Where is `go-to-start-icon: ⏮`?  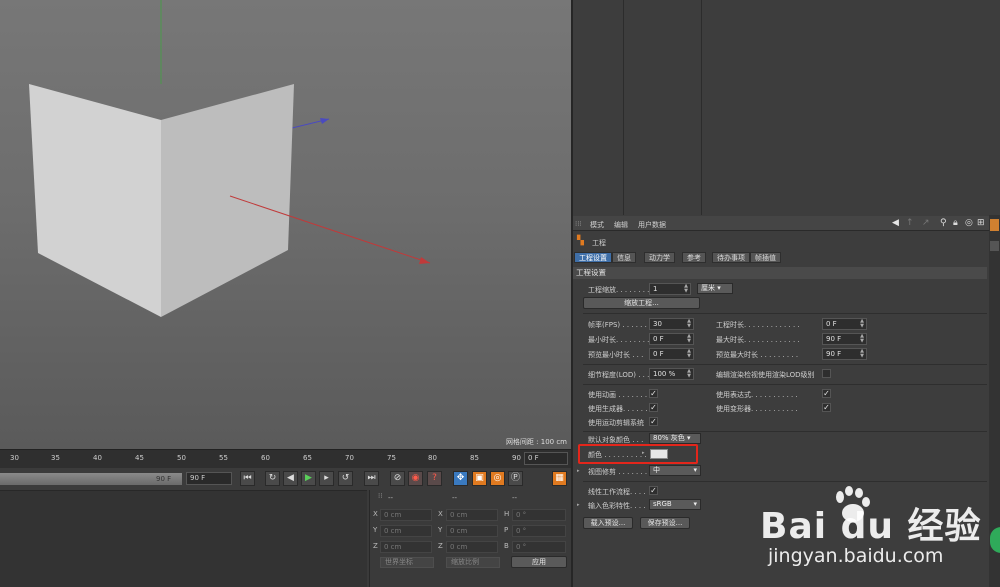
go-to-start-icon: ⏮ is located at coordinates (247, 478).